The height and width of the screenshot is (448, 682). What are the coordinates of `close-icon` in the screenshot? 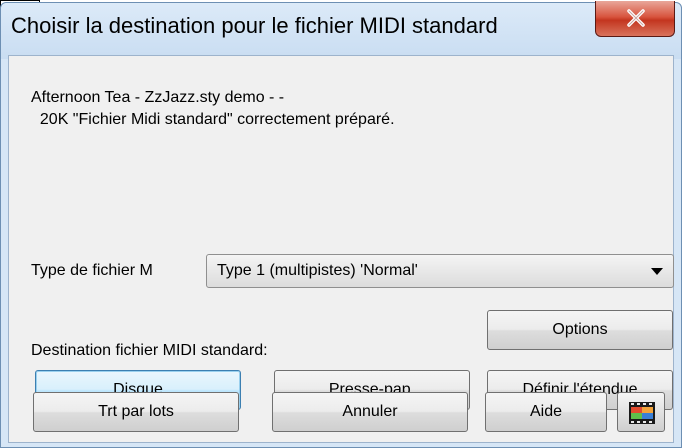 It's located at (636, 18).